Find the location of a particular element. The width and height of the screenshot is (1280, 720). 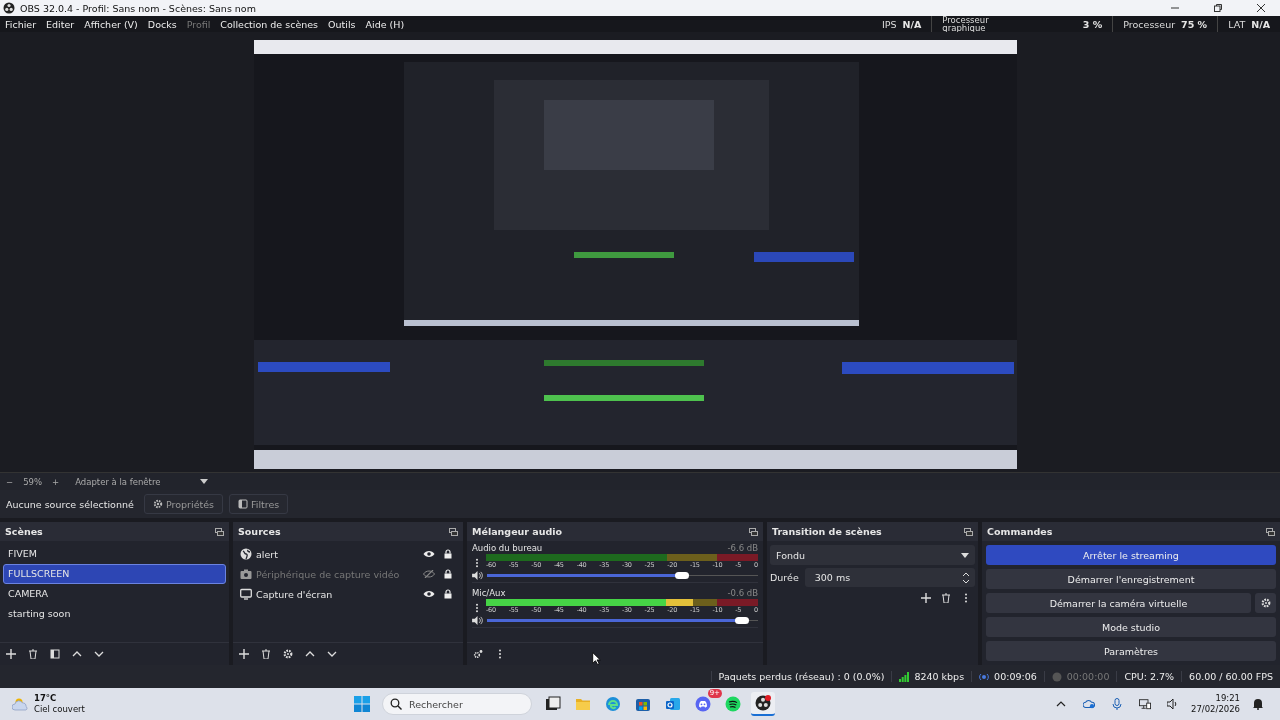

filters-button: Filtres is located at coordinates (259, 504).